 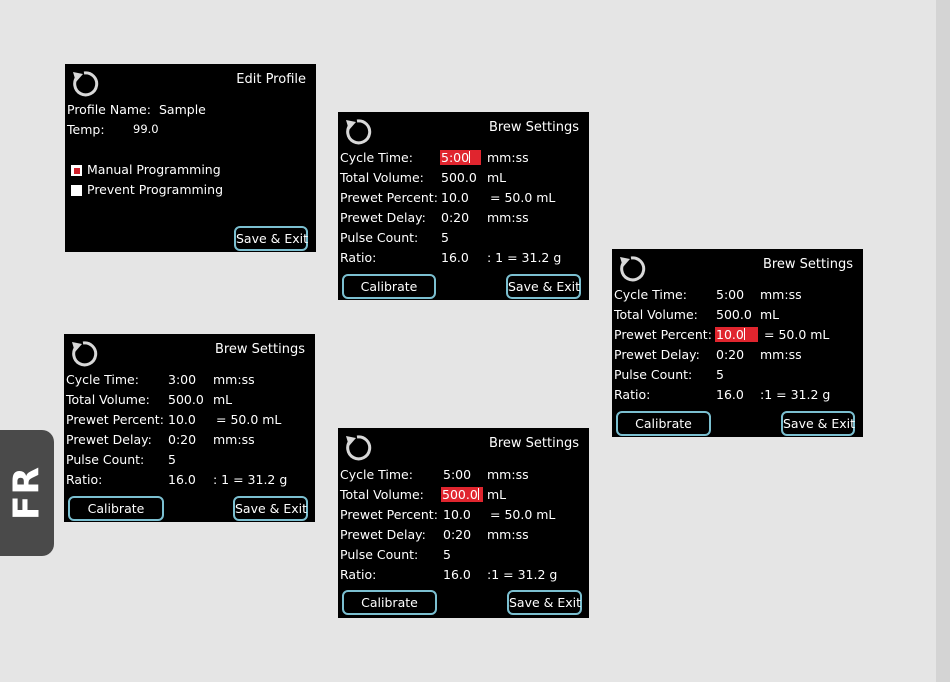 I want to click on cycle-time-value: 3:00, so click(x=182, y=379).